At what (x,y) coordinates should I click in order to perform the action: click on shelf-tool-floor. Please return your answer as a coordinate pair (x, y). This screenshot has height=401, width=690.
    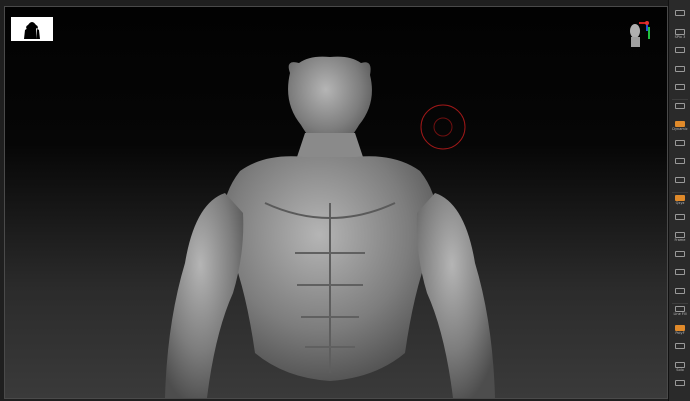
    Looking at the image, I should click on (680, 144).